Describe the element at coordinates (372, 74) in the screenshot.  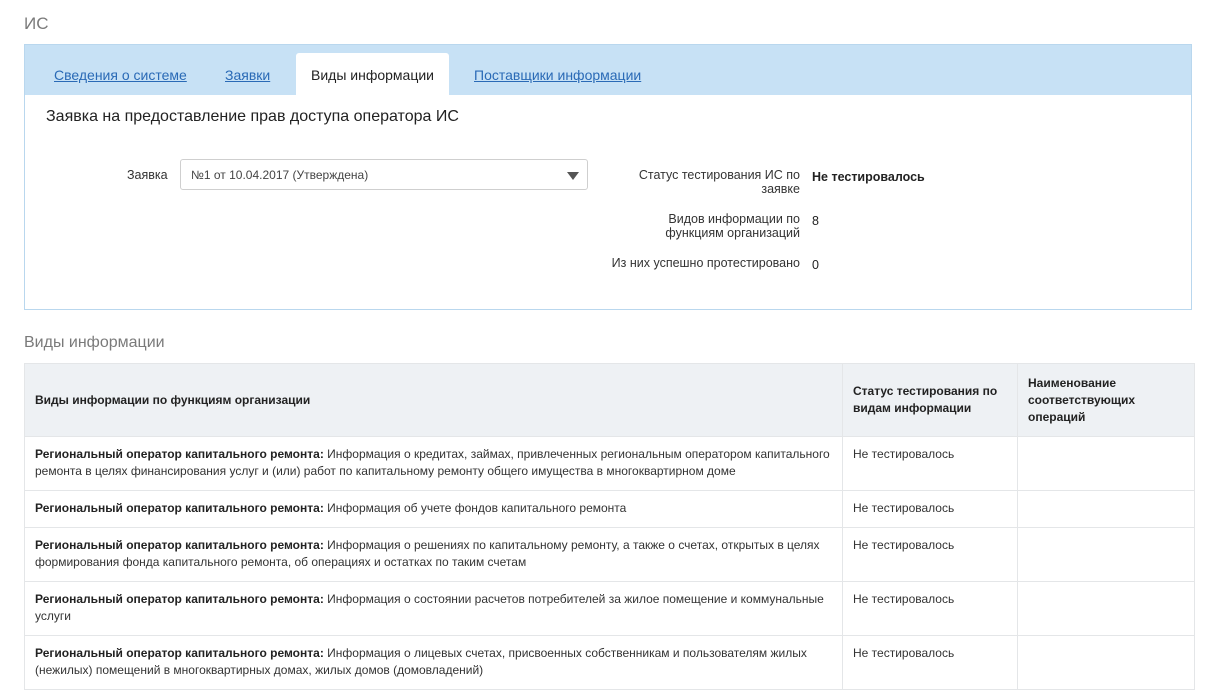
I see `tab-info-types: Виды информации` at that location.